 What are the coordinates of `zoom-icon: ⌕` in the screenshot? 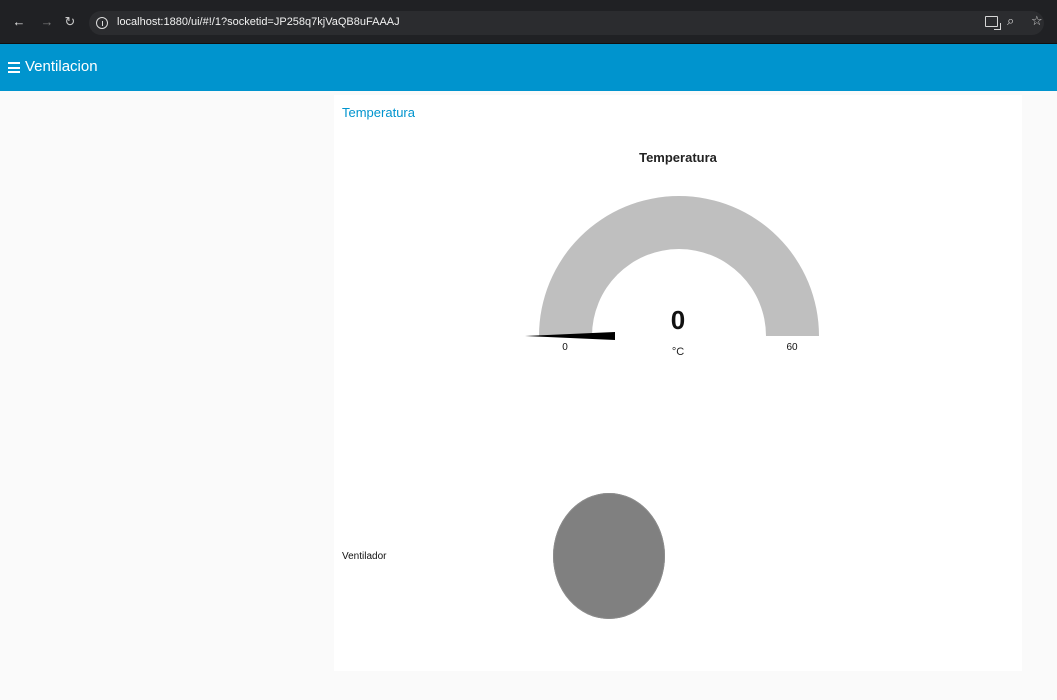 It's located at (1010, 21).